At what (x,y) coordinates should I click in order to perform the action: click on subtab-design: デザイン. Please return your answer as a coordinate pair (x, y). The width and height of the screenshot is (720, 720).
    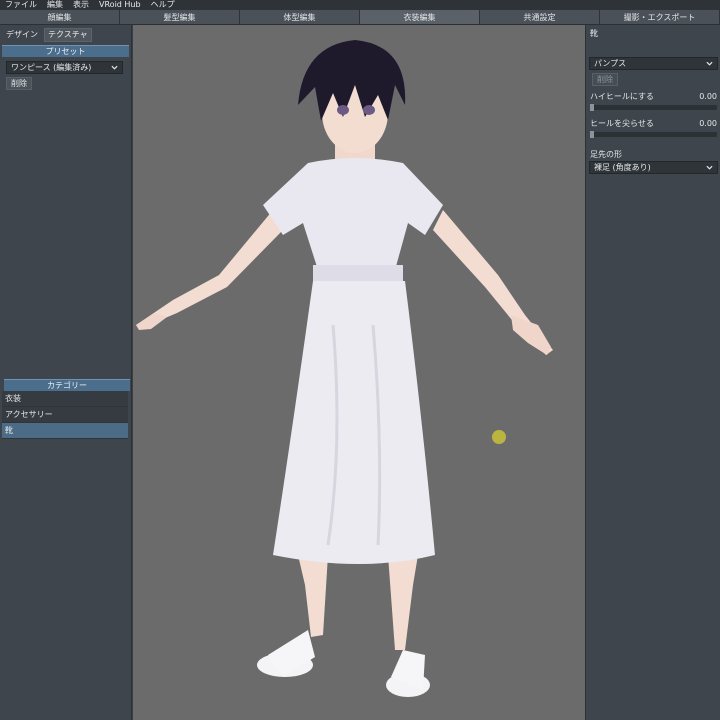
    Looking at the image, I should click on (22, 35).